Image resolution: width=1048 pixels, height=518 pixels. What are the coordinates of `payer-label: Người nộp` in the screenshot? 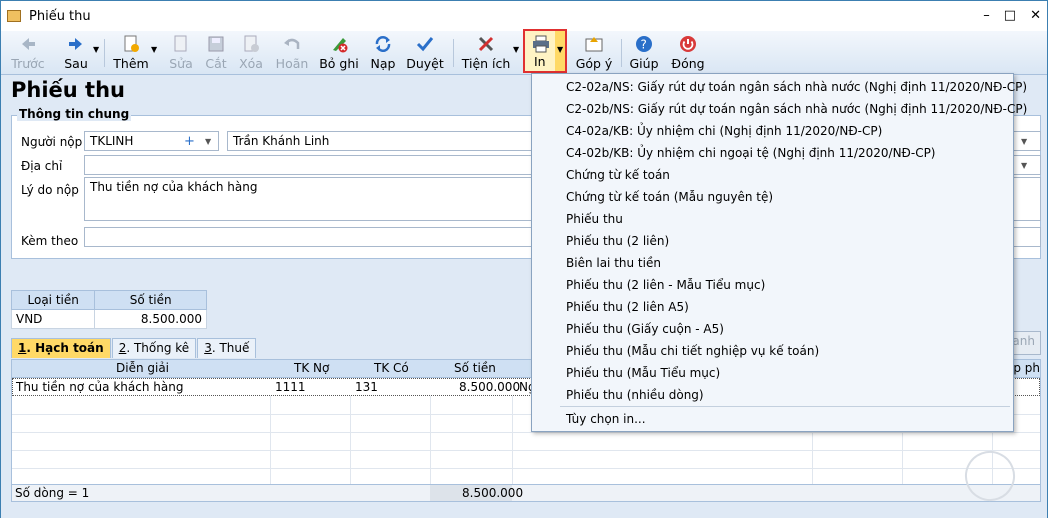 It's located at (52, 142).